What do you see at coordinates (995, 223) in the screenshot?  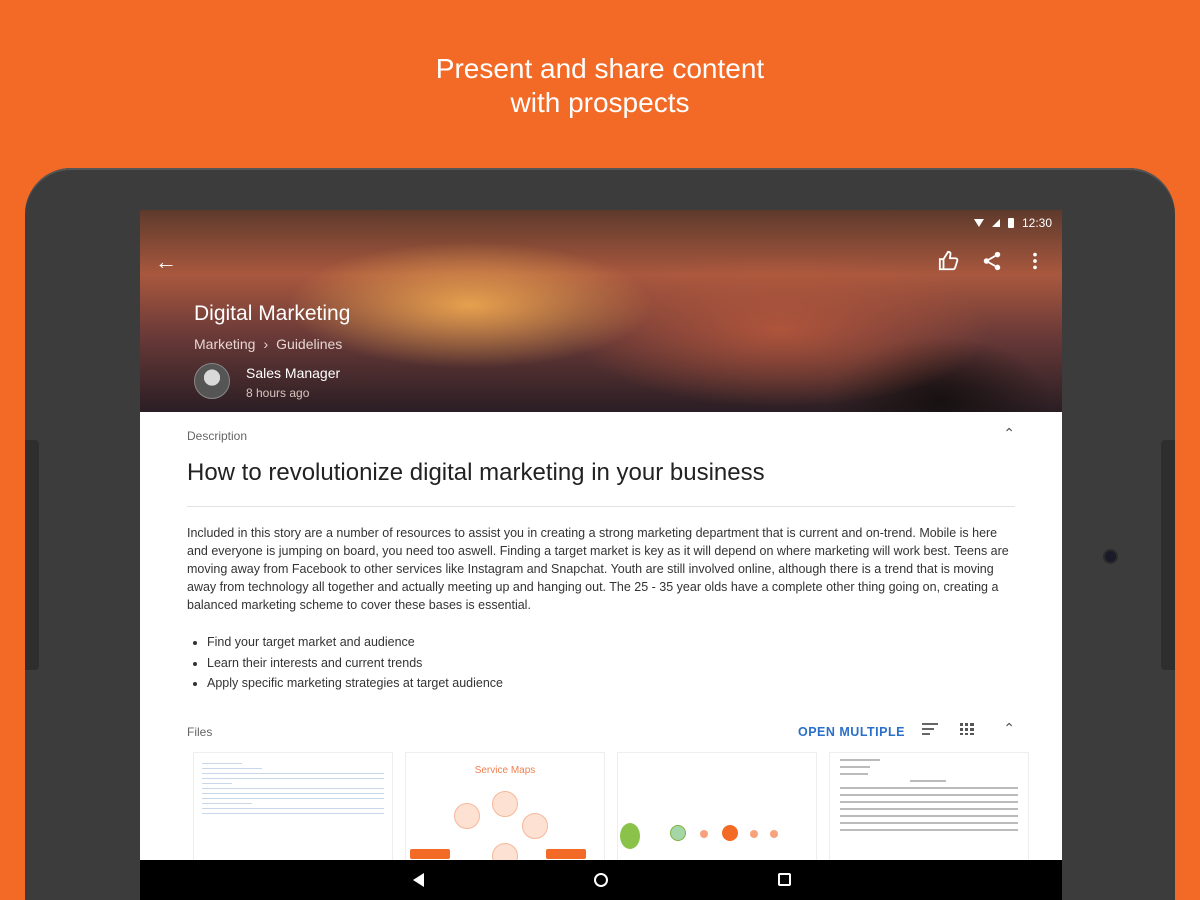 I see `signal-icon` at bounding box center [995, 223].